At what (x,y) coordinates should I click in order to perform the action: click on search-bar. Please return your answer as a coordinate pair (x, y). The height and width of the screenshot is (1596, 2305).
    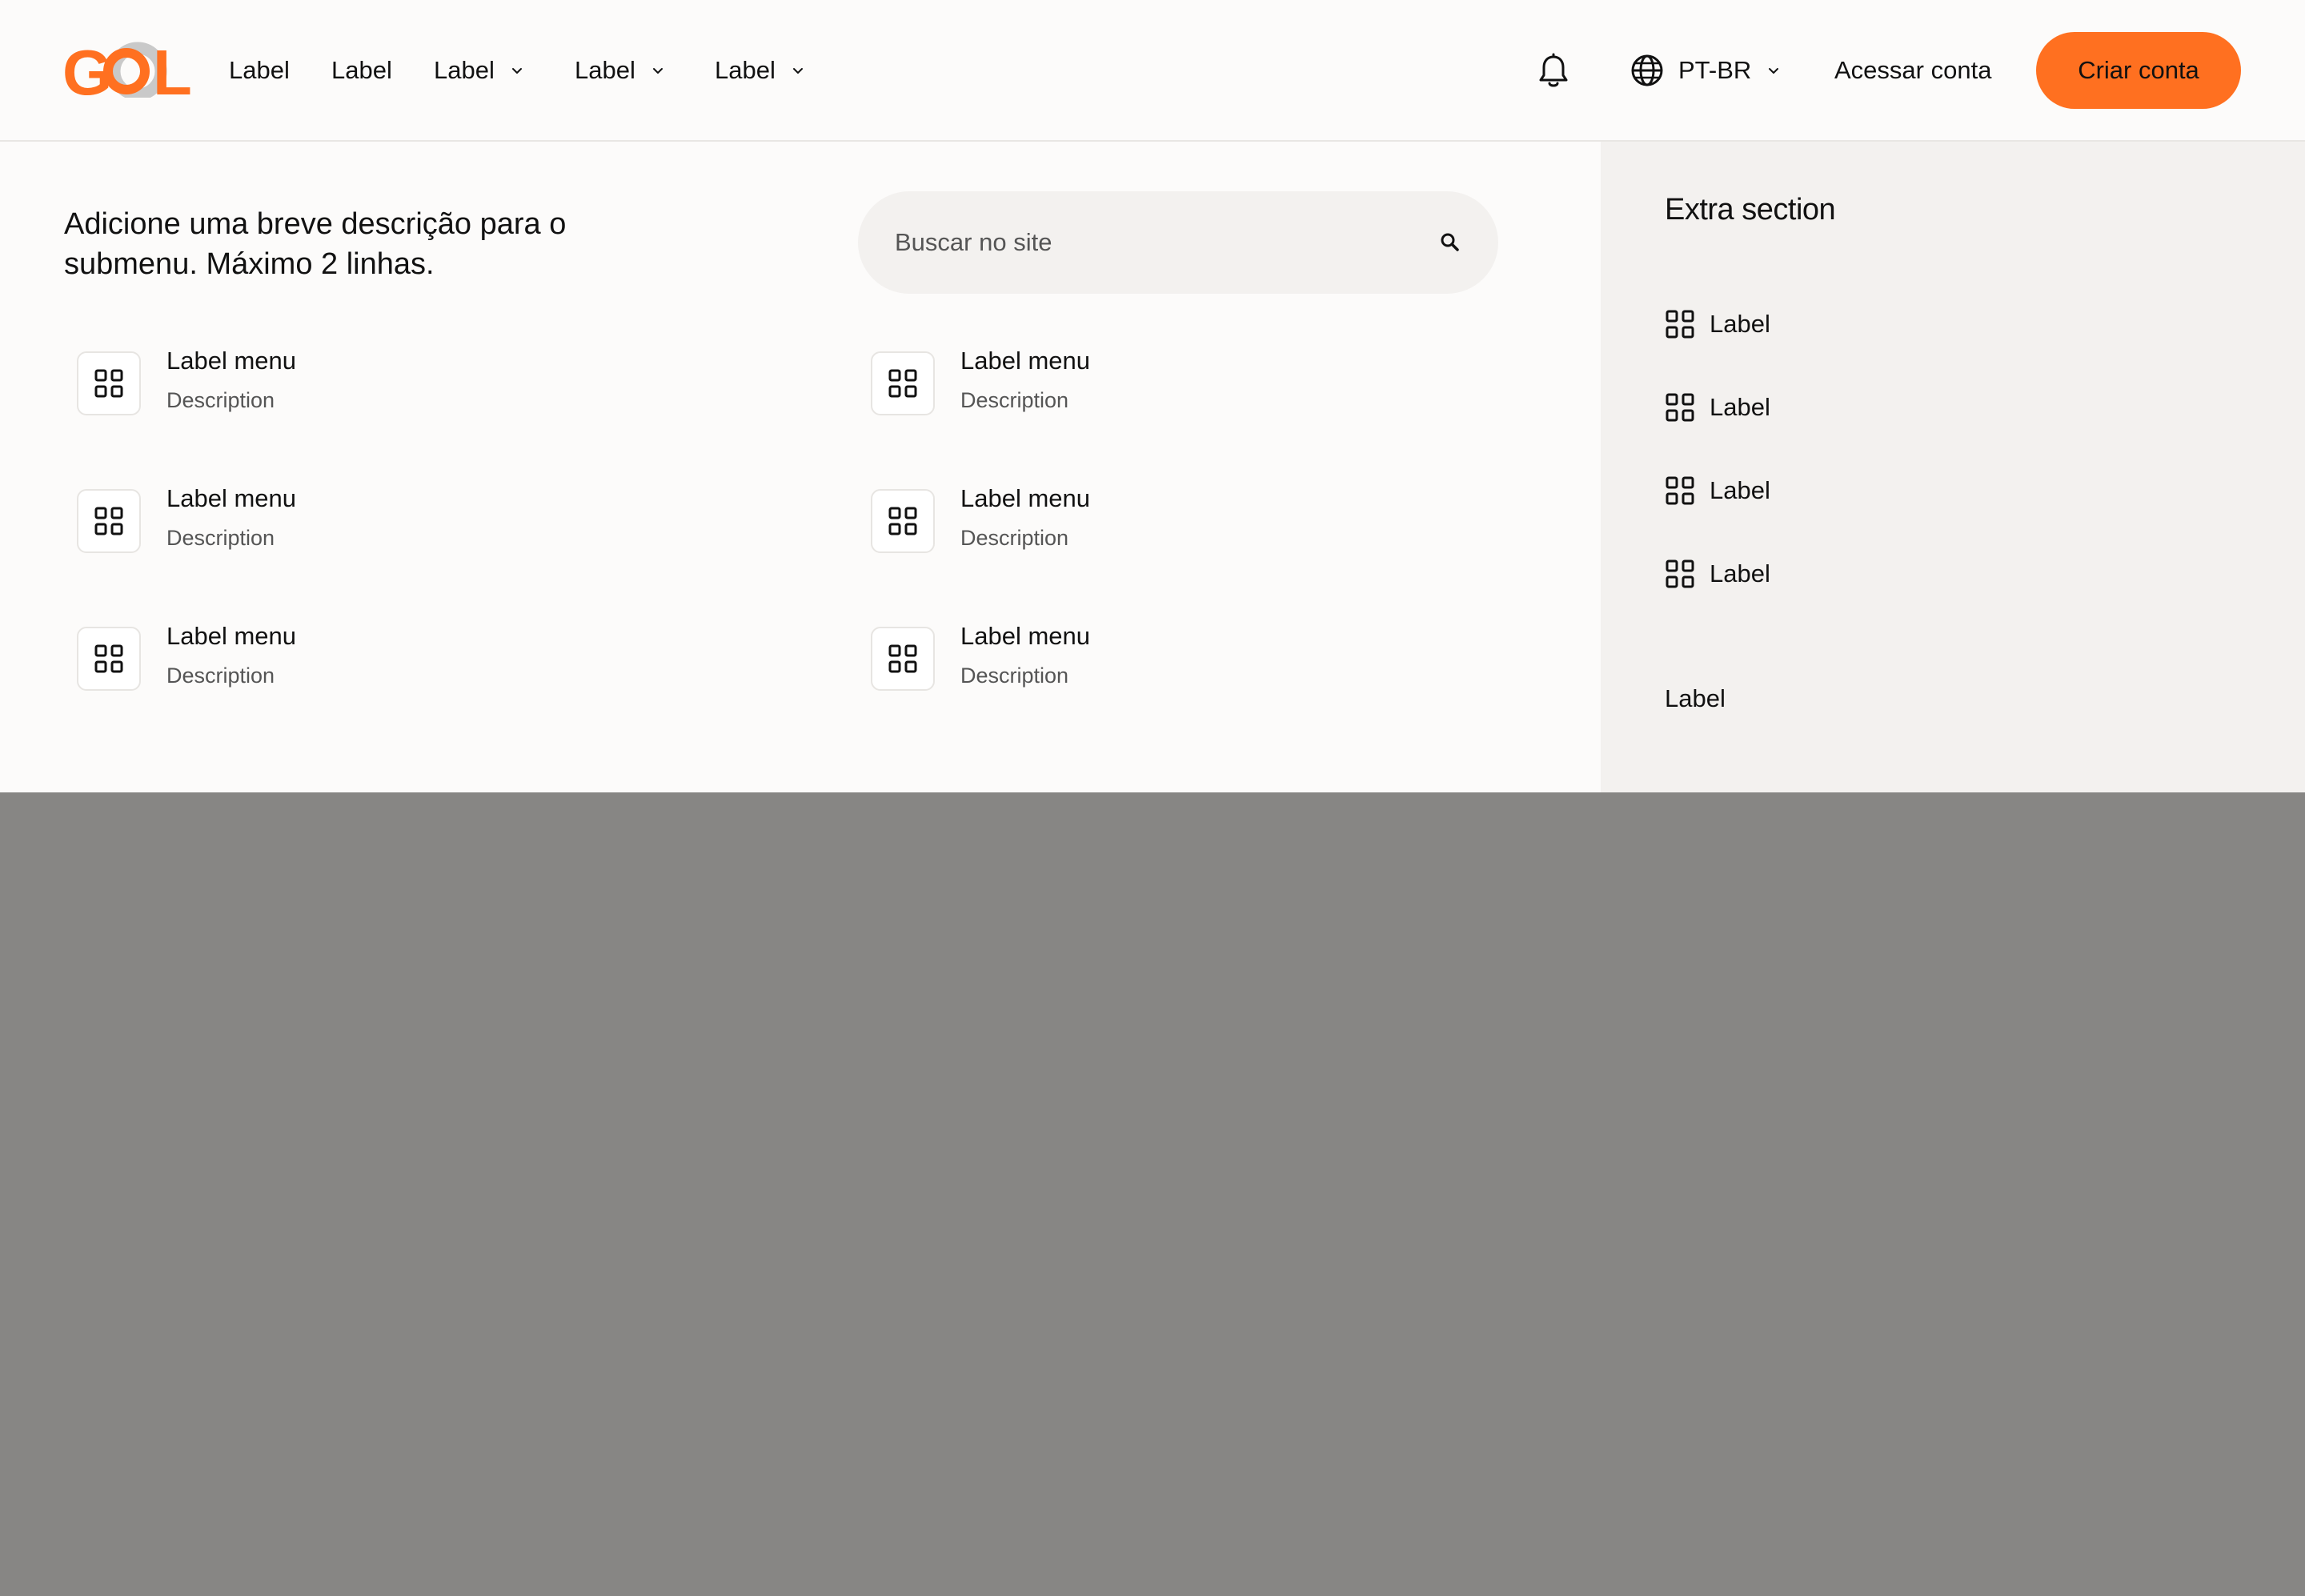
    Looking at the image, I should click on (1178, 242).